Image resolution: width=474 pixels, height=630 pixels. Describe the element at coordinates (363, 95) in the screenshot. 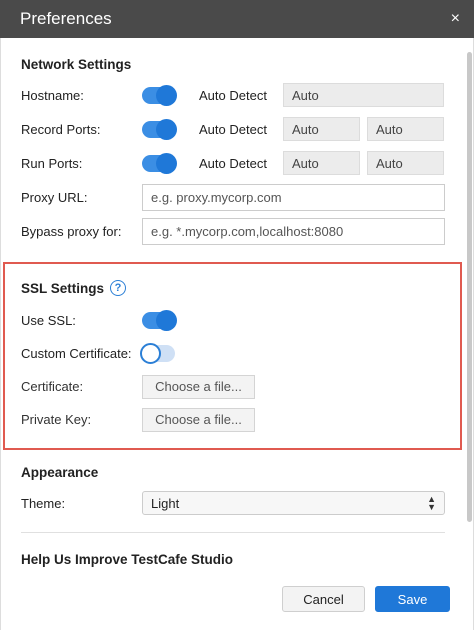

I see `hostname-field: Auto` at that location.